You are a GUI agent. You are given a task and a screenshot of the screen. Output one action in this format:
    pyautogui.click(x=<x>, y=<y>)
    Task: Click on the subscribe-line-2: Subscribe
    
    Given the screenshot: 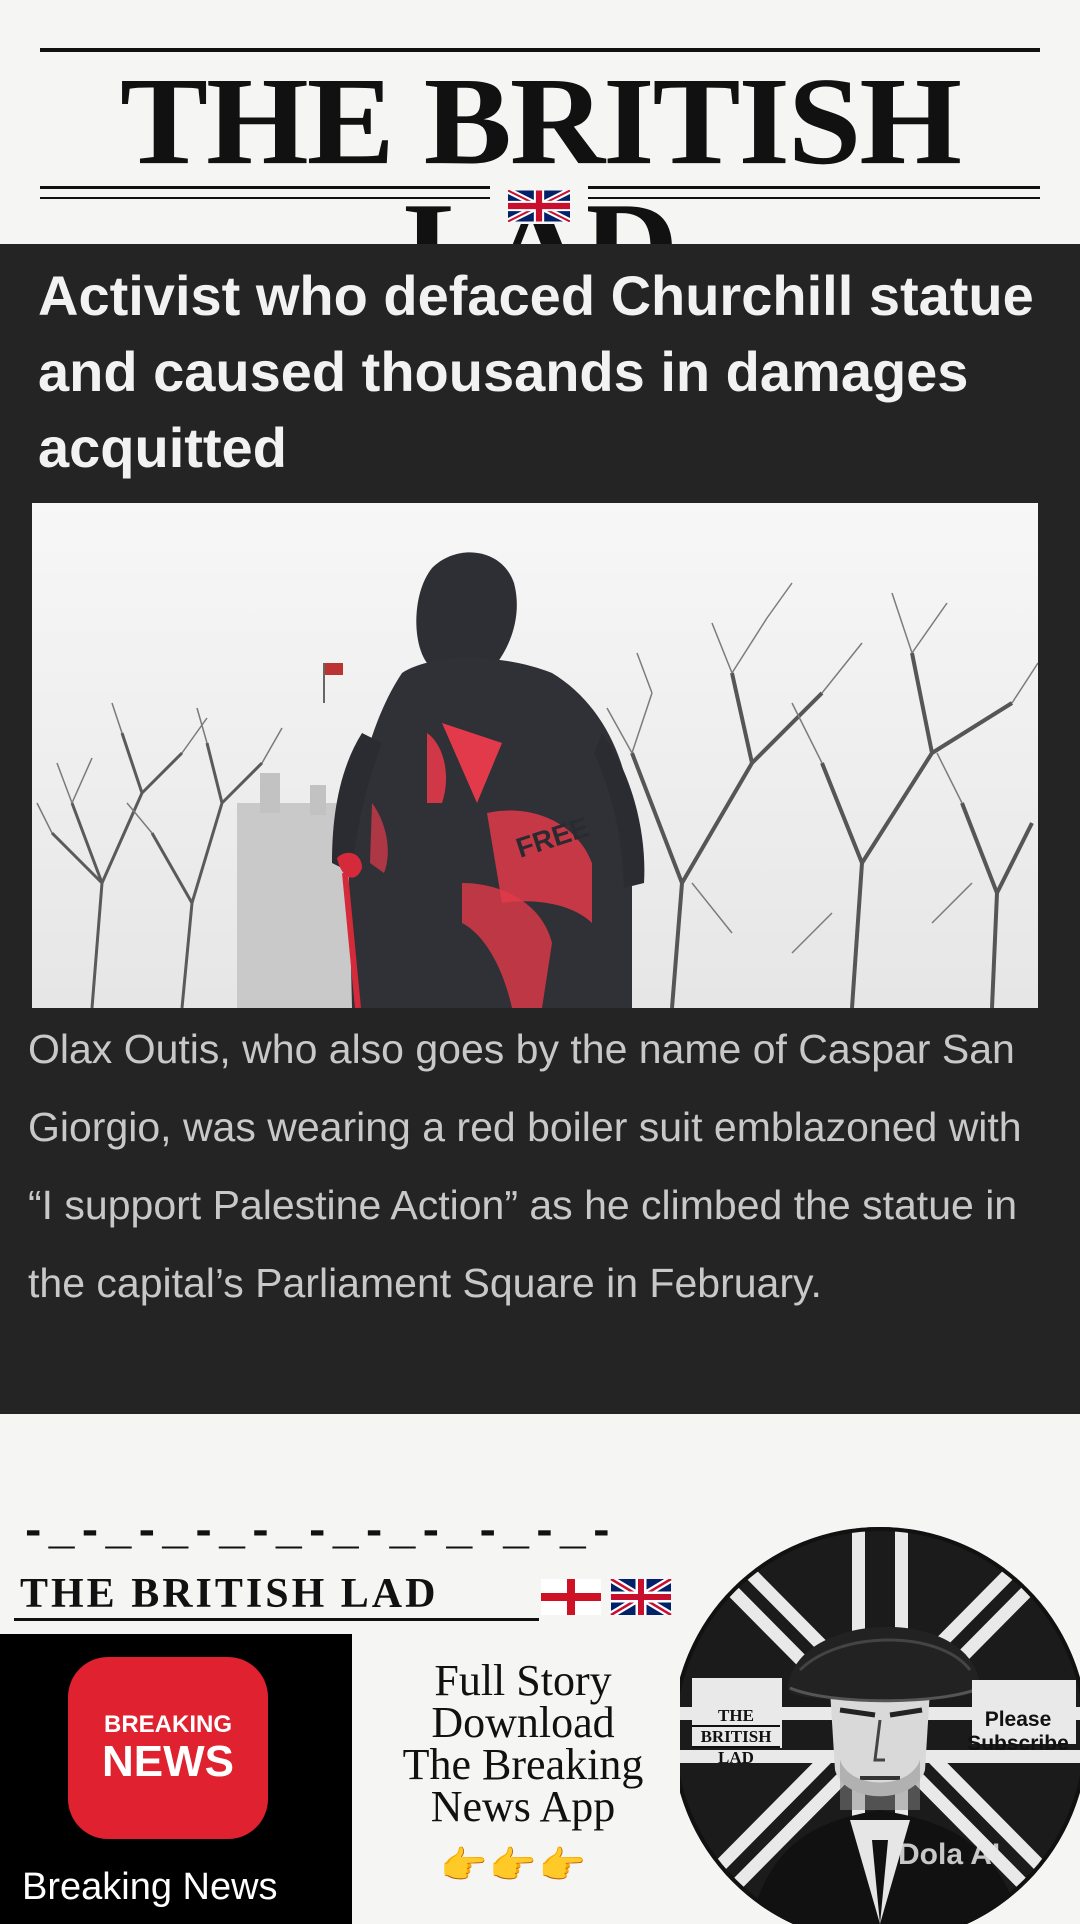 What is the action you would take?
    pyautogui.click(x=1018, y=1743)
    